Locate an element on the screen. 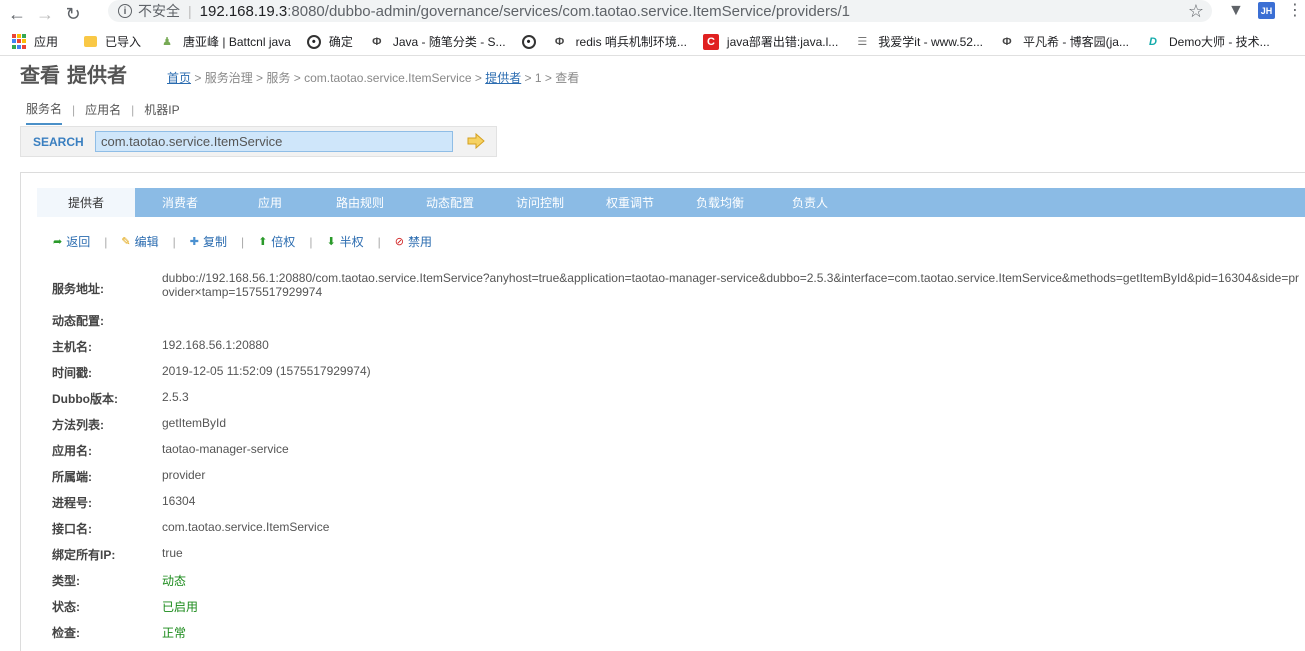  bookmark-item: • is located at coordinates (532, 41).